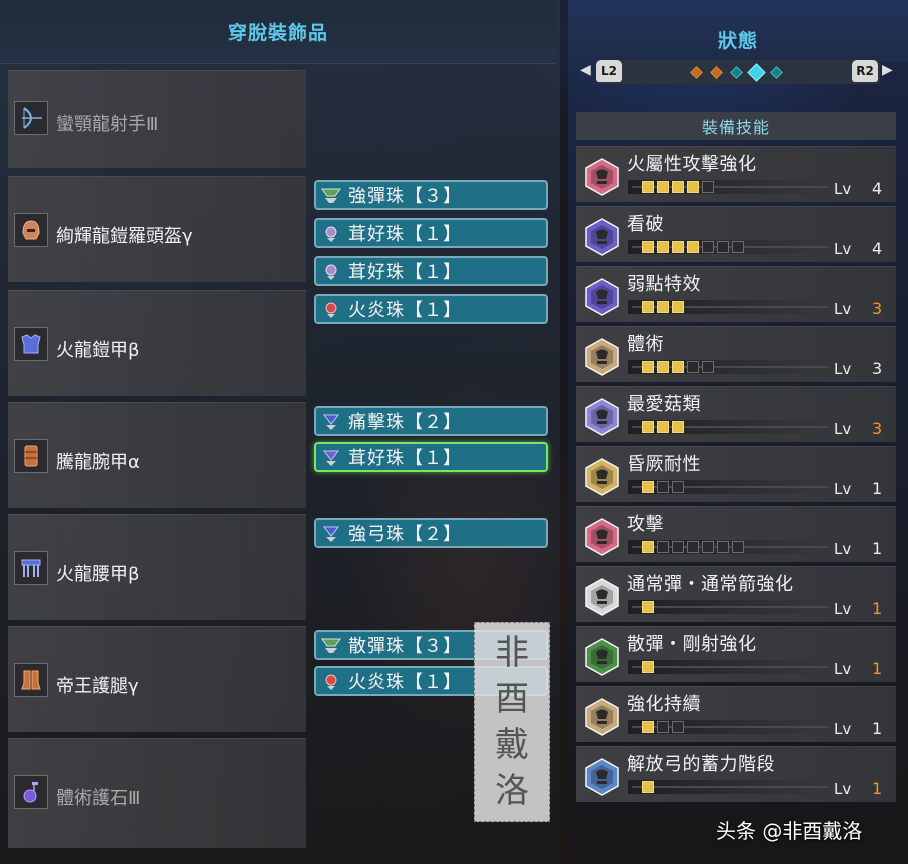 The width and height of the screenshot is (908, 864). I want to click on arm-armor-icon, so click(31, 456).